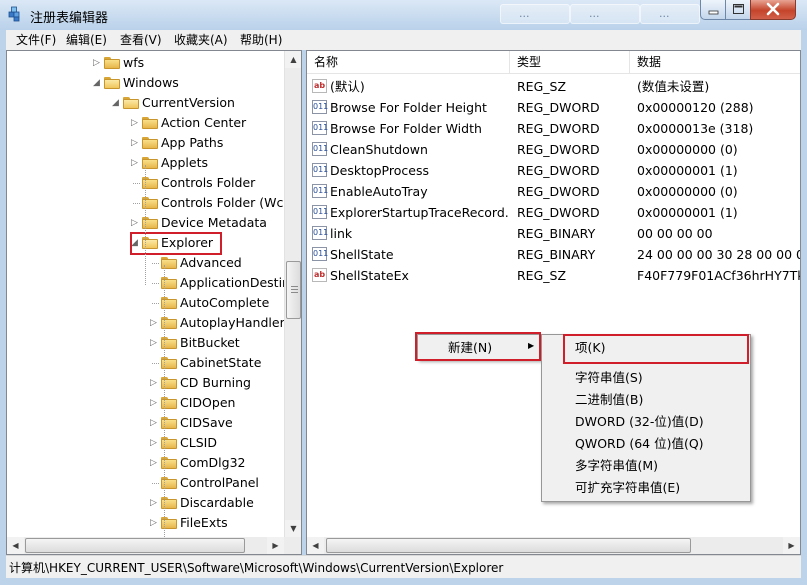 This screenshot has height=585, width=807. I want to click on value-name: link, so click(341, 233).